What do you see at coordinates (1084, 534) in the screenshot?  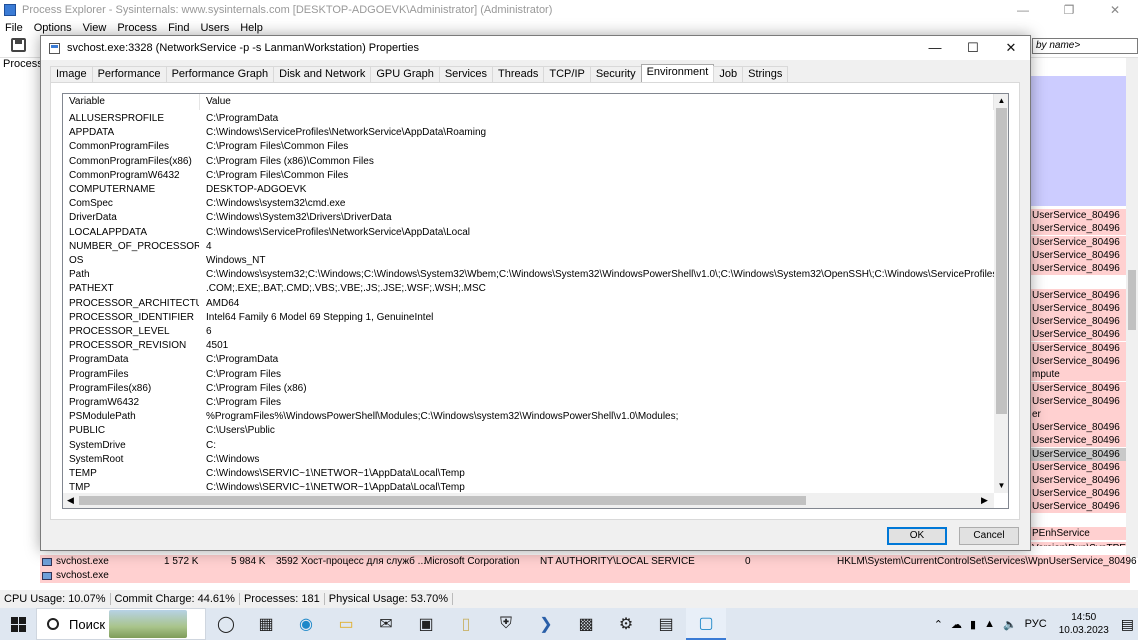 I see `process-row-fragment: PEnhService` at bounding box center [1084, 534].